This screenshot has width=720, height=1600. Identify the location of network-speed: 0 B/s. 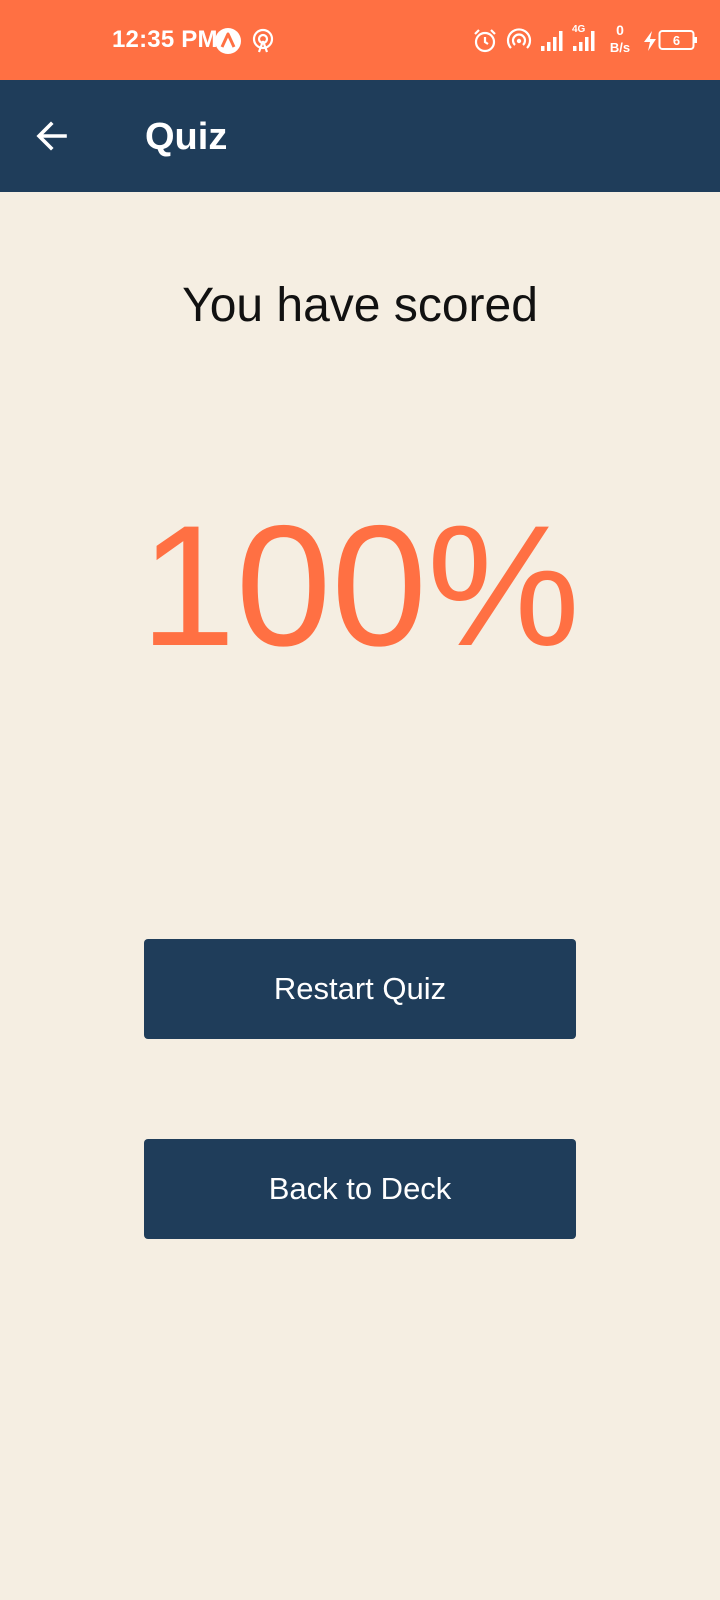
(620, 38).